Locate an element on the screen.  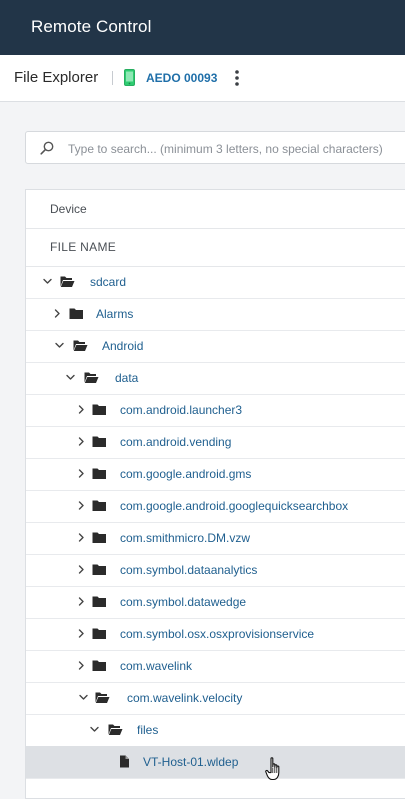
folder-row: com.android.vending is located at coordinates (215, 442).